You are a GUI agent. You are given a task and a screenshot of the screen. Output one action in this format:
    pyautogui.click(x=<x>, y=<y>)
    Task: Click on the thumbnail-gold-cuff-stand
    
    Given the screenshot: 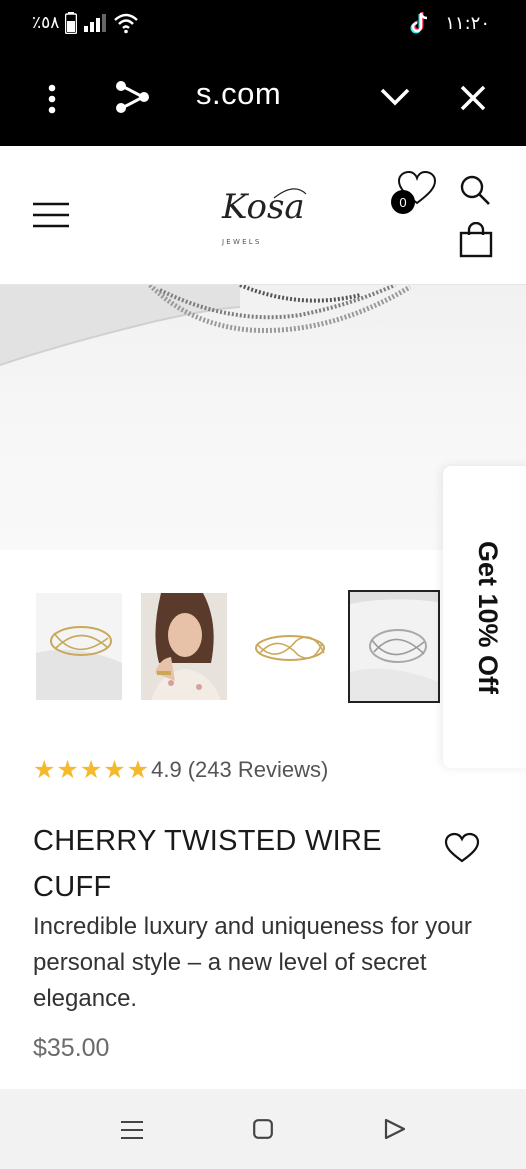 What is the action you would take?
    pyautogui.click(x=79, y=646)
    